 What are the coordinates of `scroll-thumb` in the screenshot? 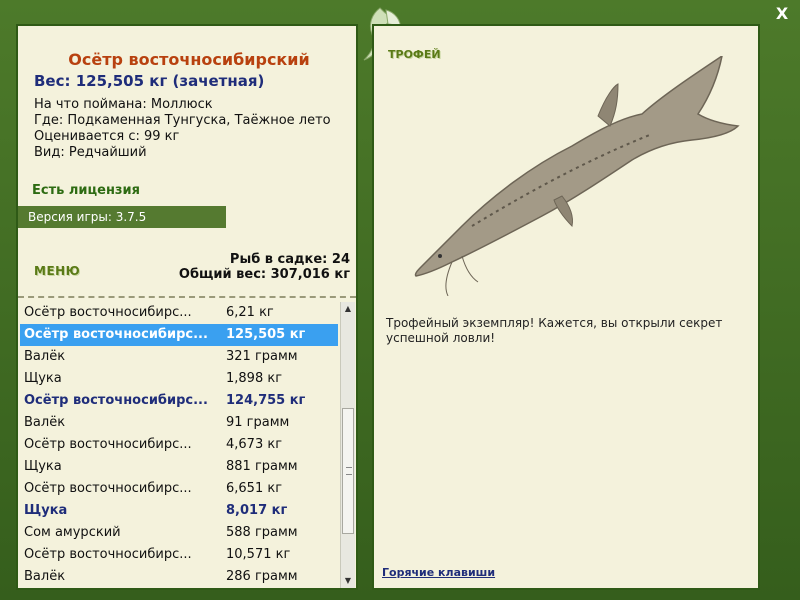 It's located at (348, 471).